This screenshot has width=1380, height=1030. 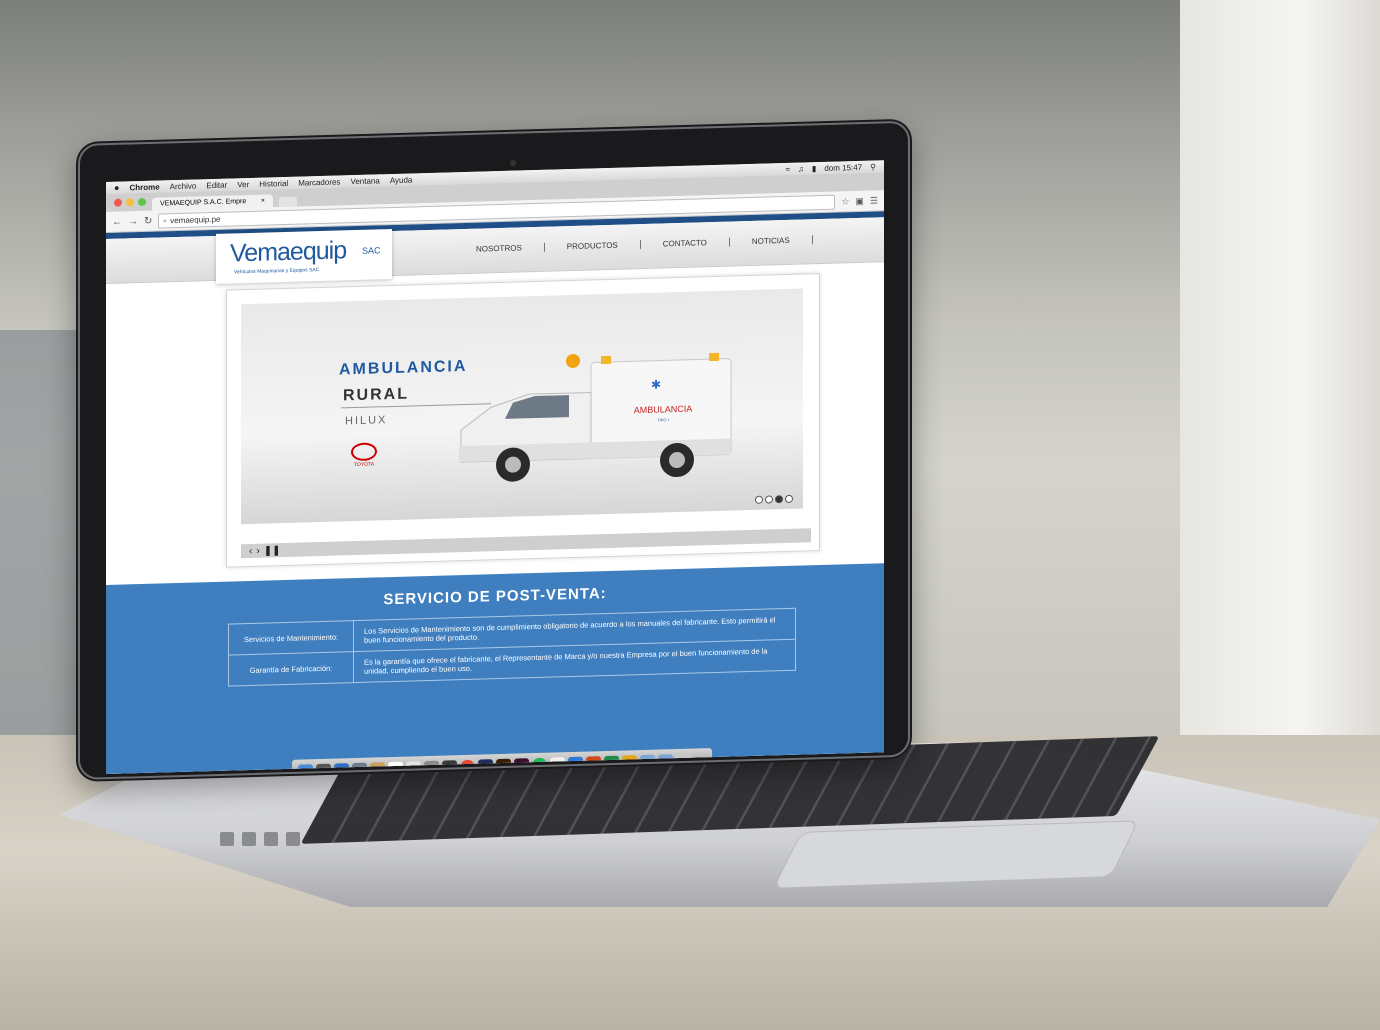 I want to click on vehicle-sub-label: TIPO I, so click(x=663, y=419).